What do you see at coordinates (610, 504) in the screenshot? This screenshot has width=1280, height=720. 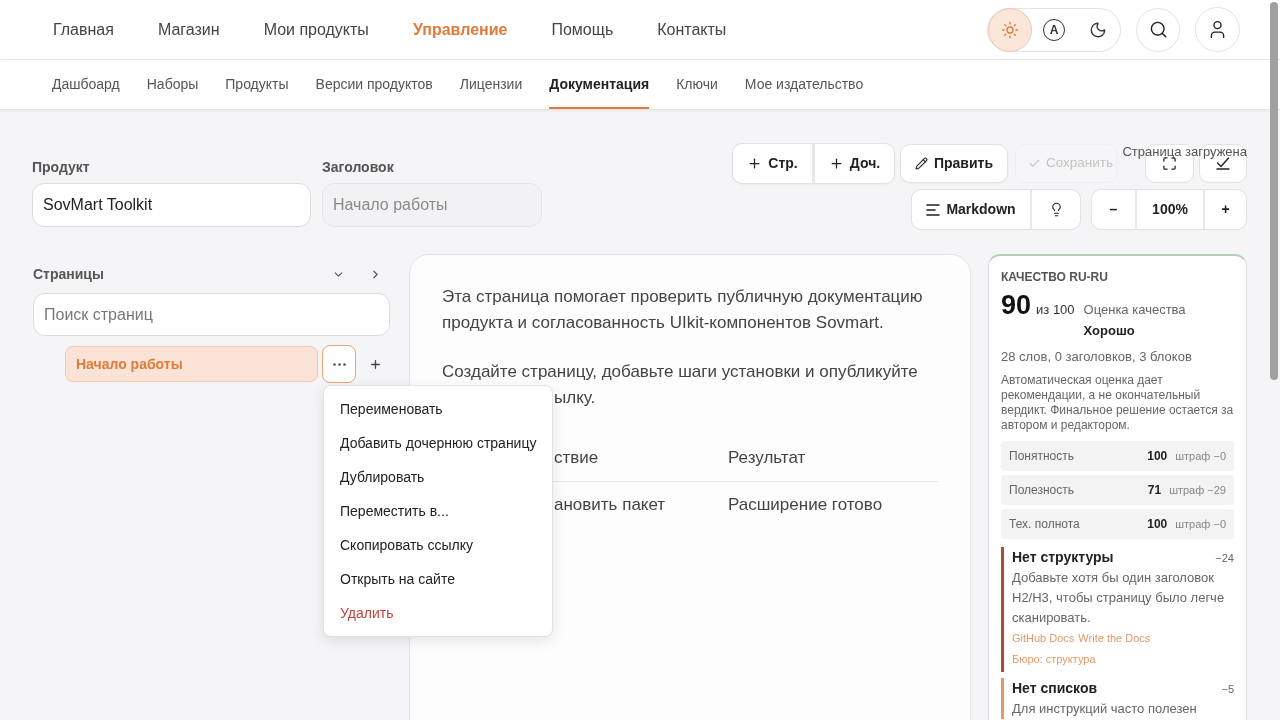 I see `step-action: ановить пакет` at bounding box center [610, 504].